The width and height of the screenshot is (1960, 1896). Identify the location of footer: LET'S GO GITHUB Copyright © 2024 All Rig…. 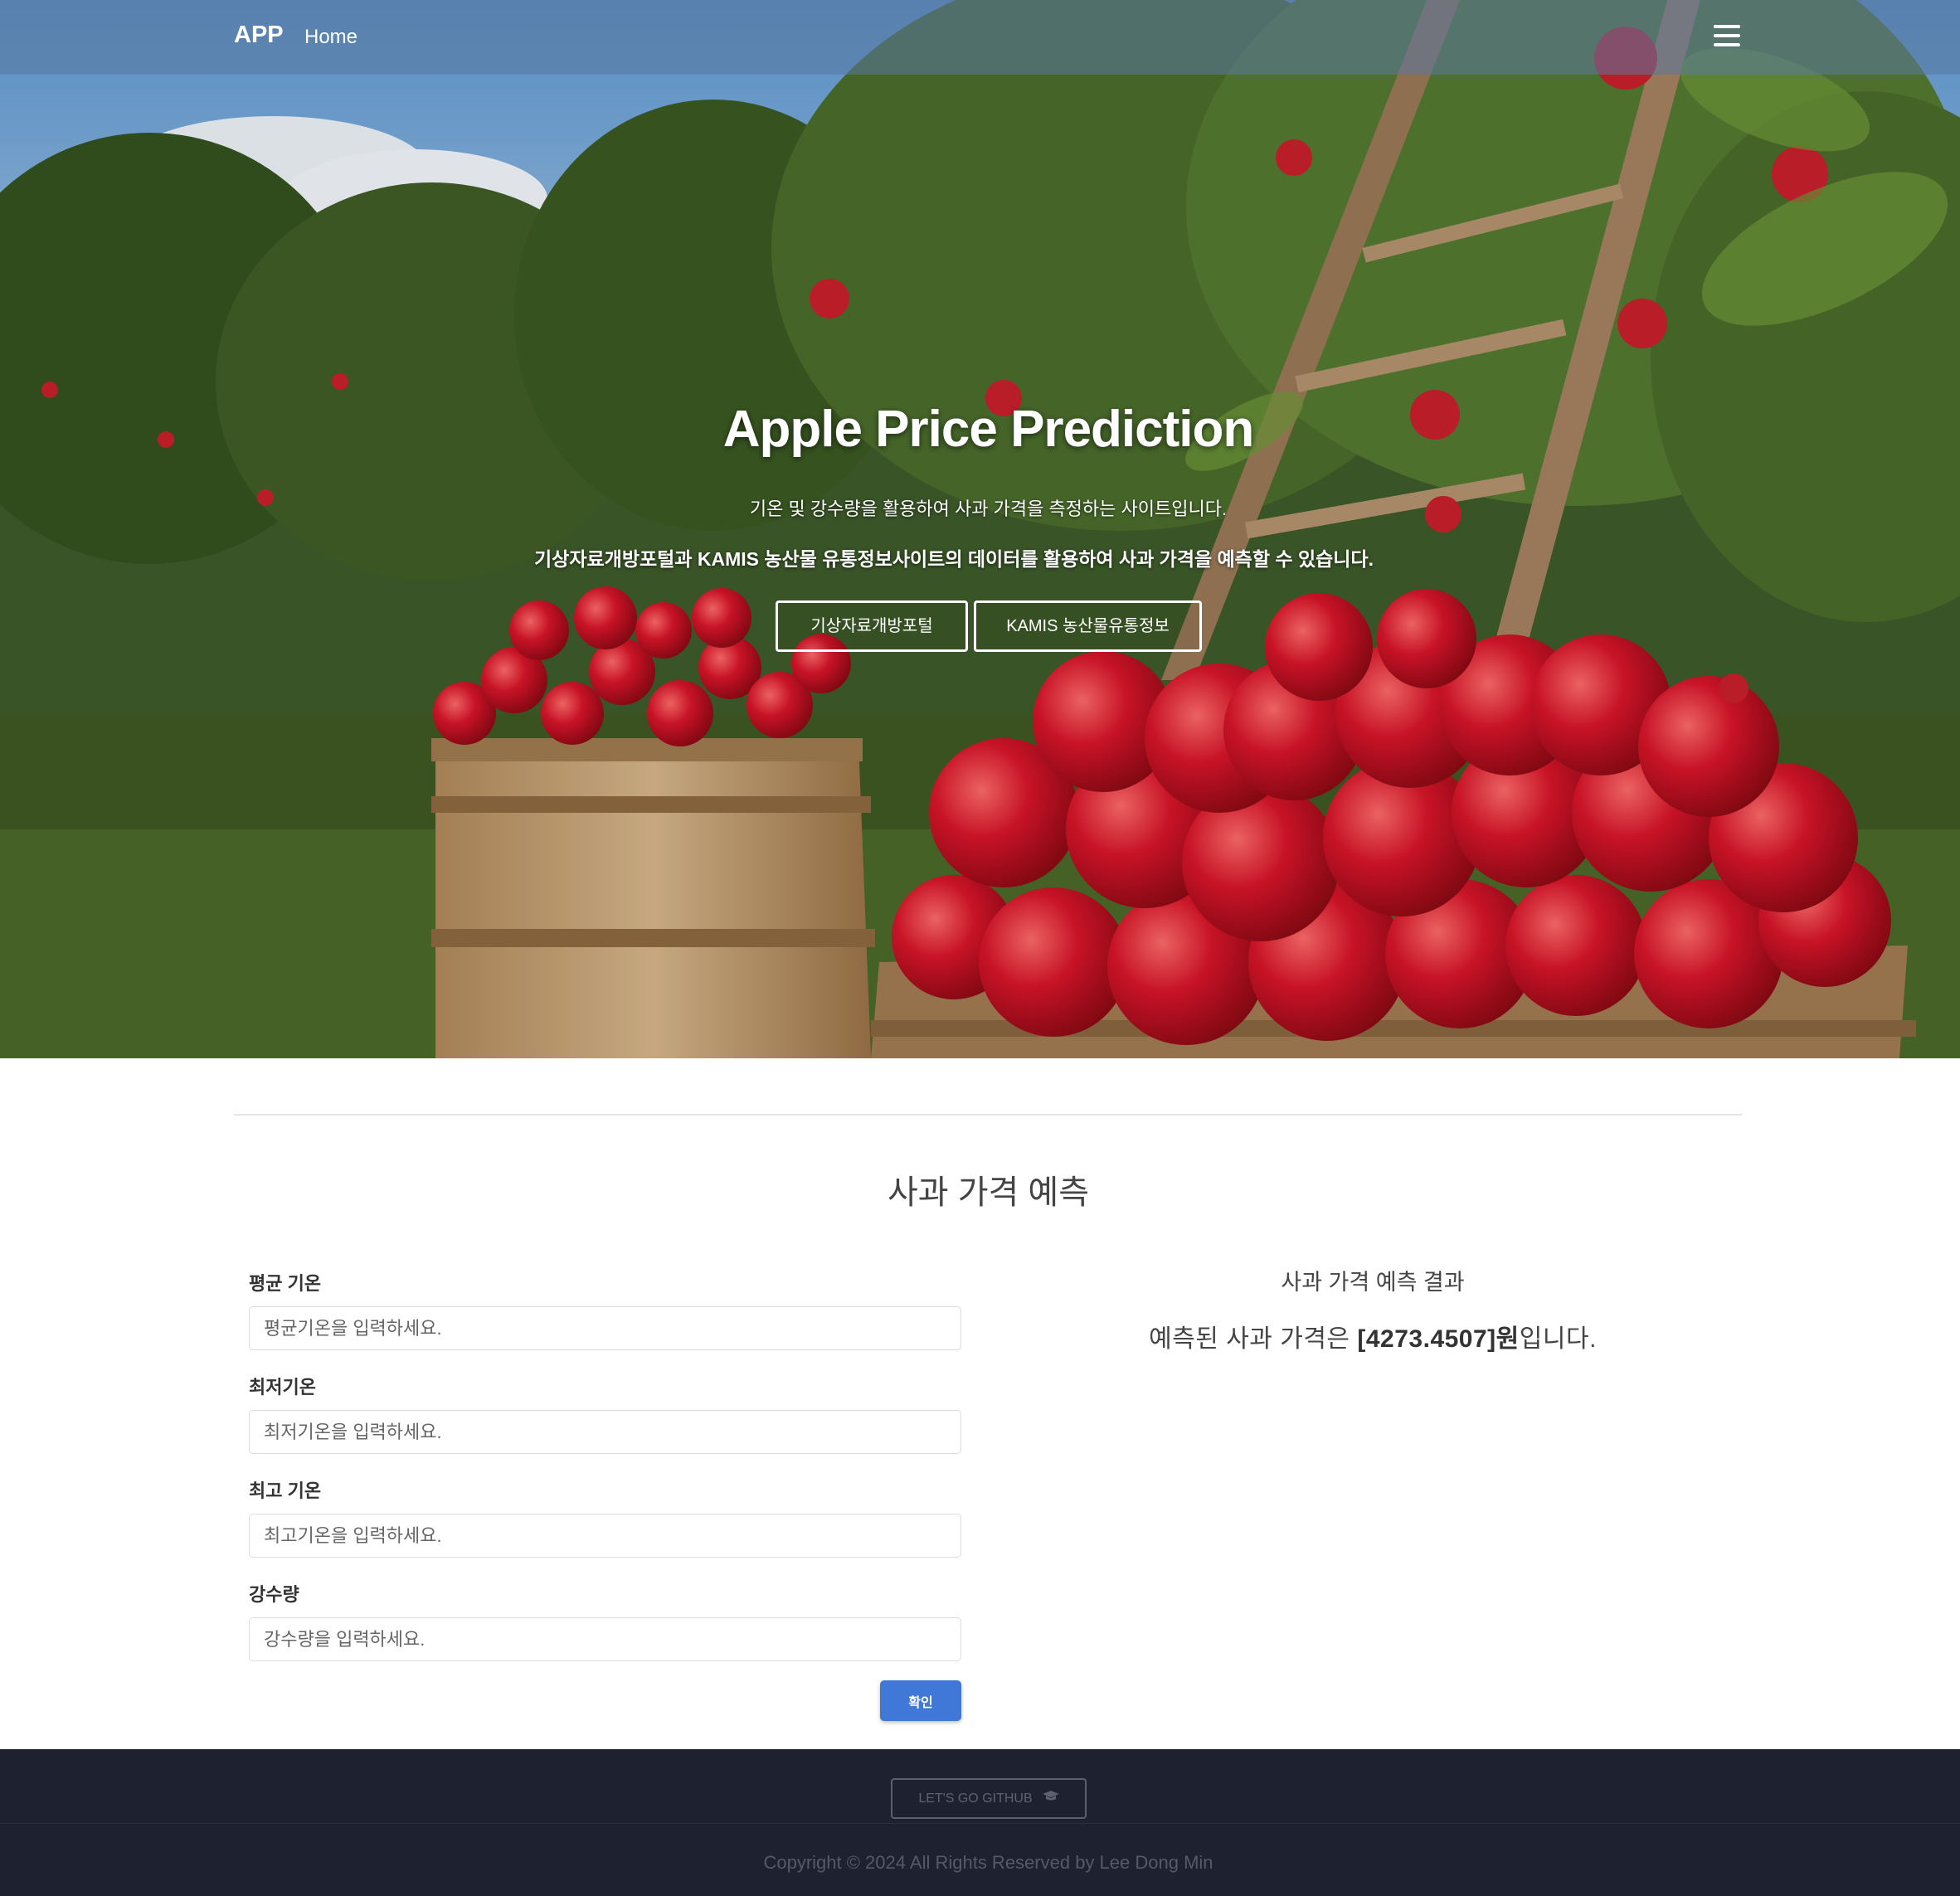
(980, 1822).